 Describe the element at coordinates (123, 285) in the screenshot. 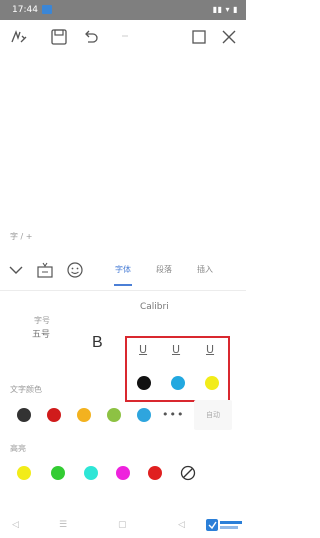

I see `active-tab-indicator` at that location.